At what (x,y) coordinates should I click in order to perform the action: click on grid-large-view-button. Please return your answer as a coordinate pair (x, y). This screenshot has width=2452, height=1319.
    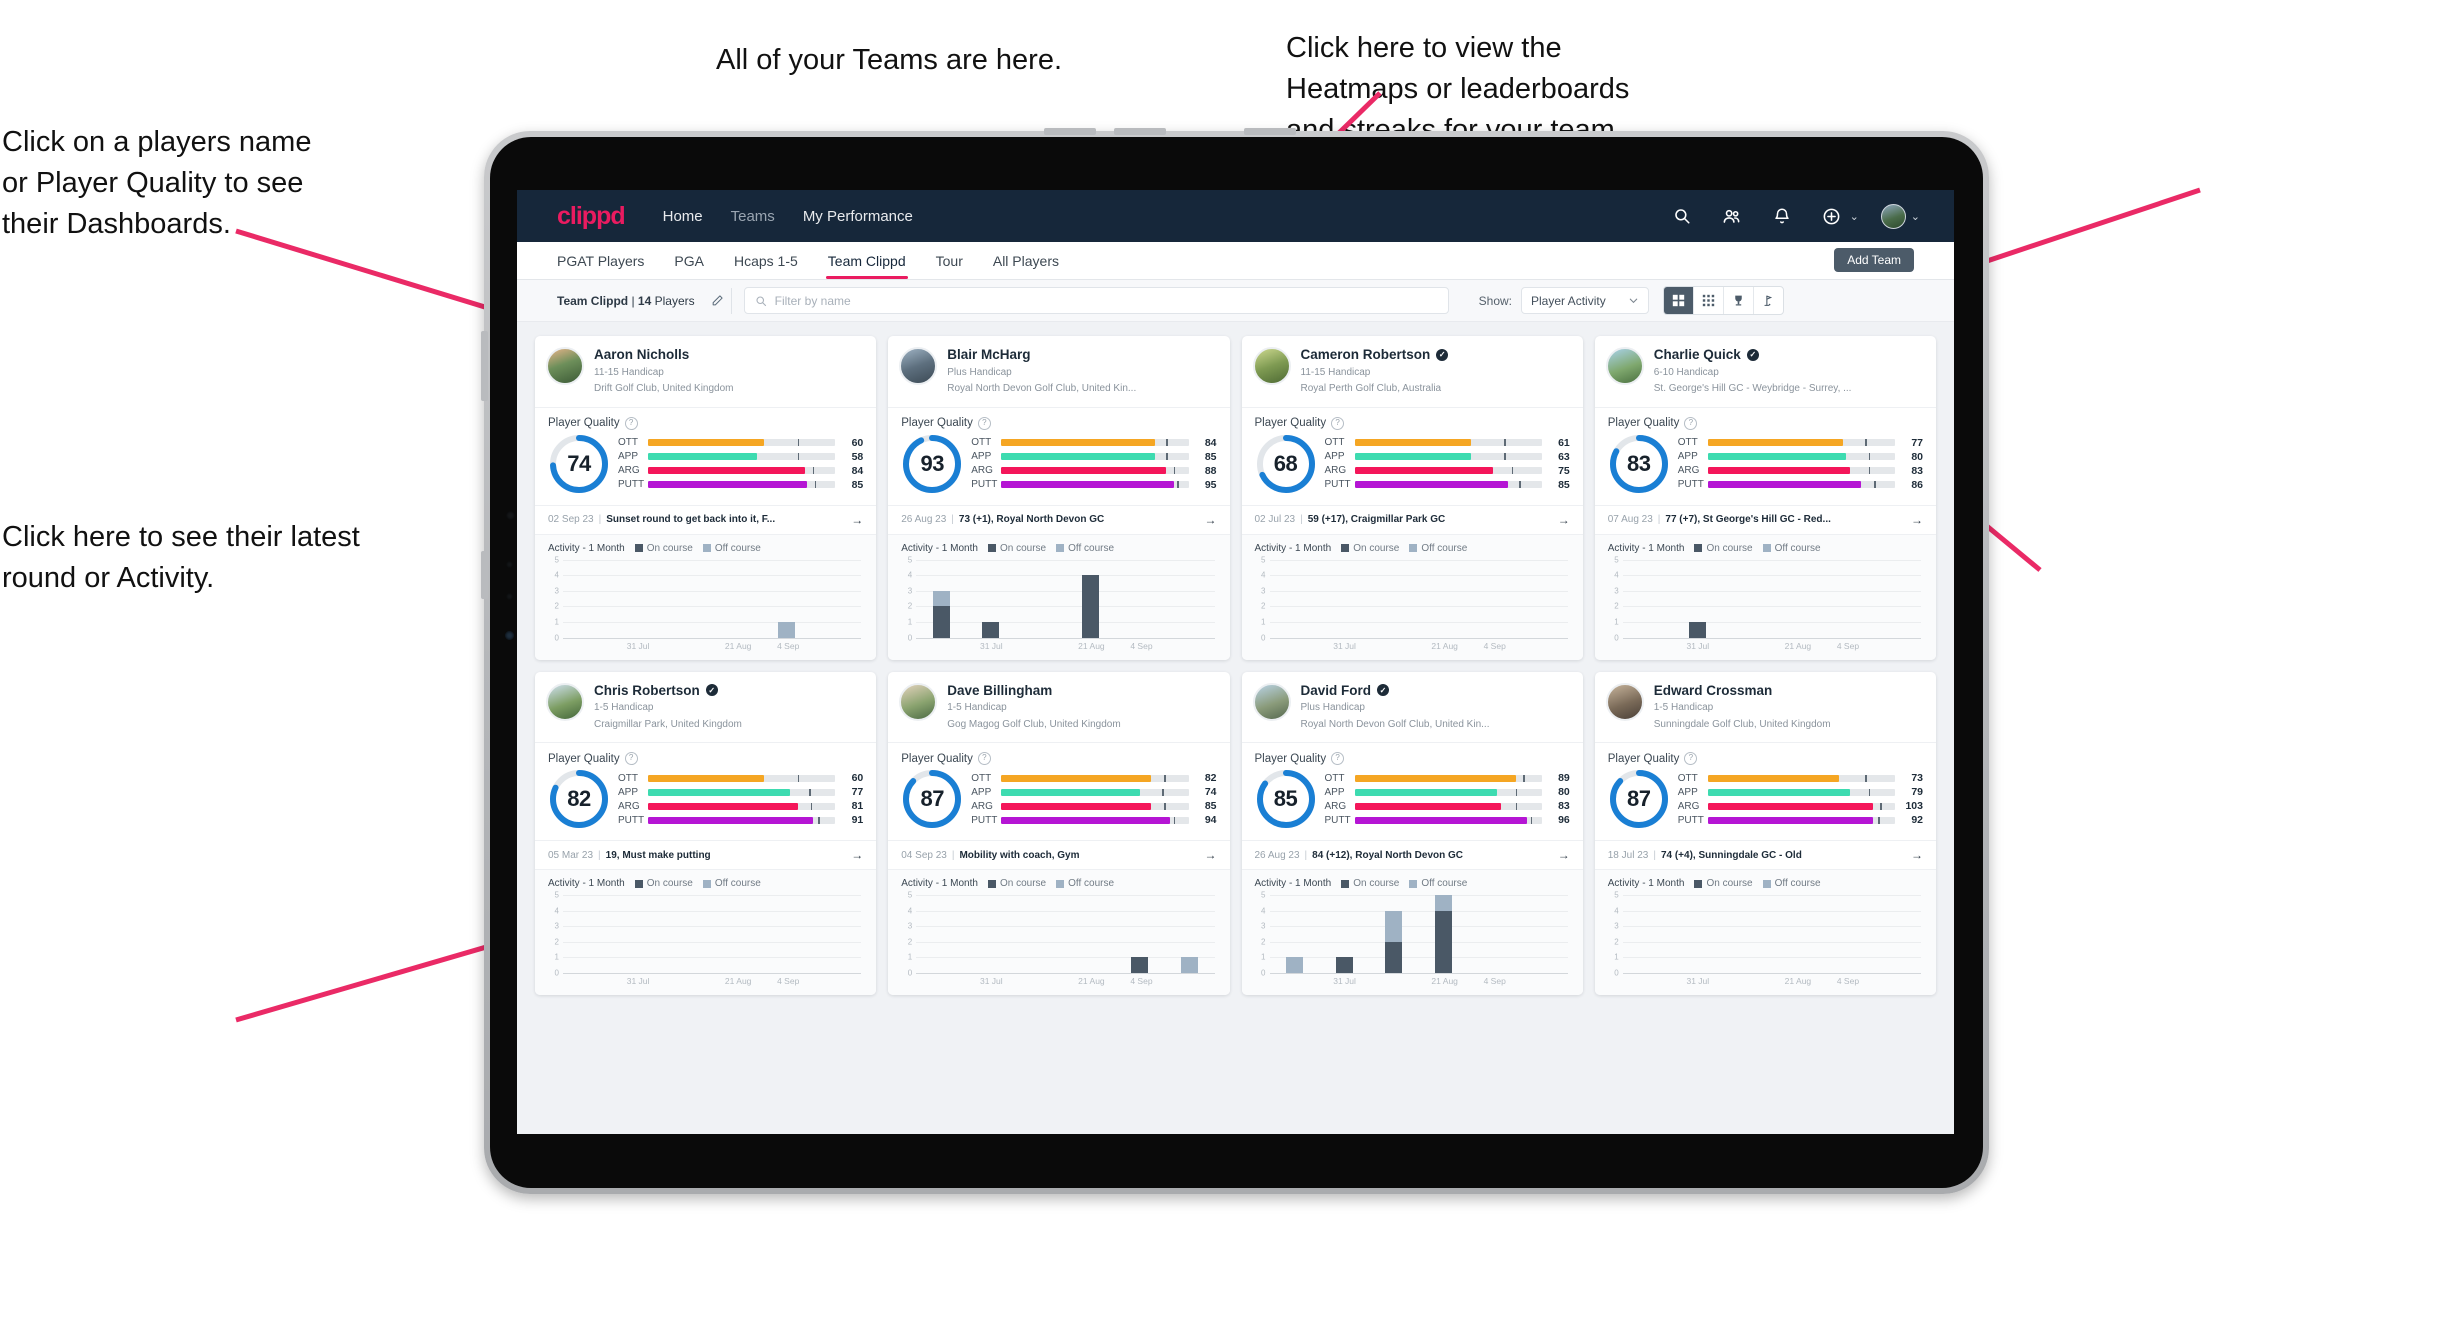
    Looking at the image, I should click on (1679, 300).